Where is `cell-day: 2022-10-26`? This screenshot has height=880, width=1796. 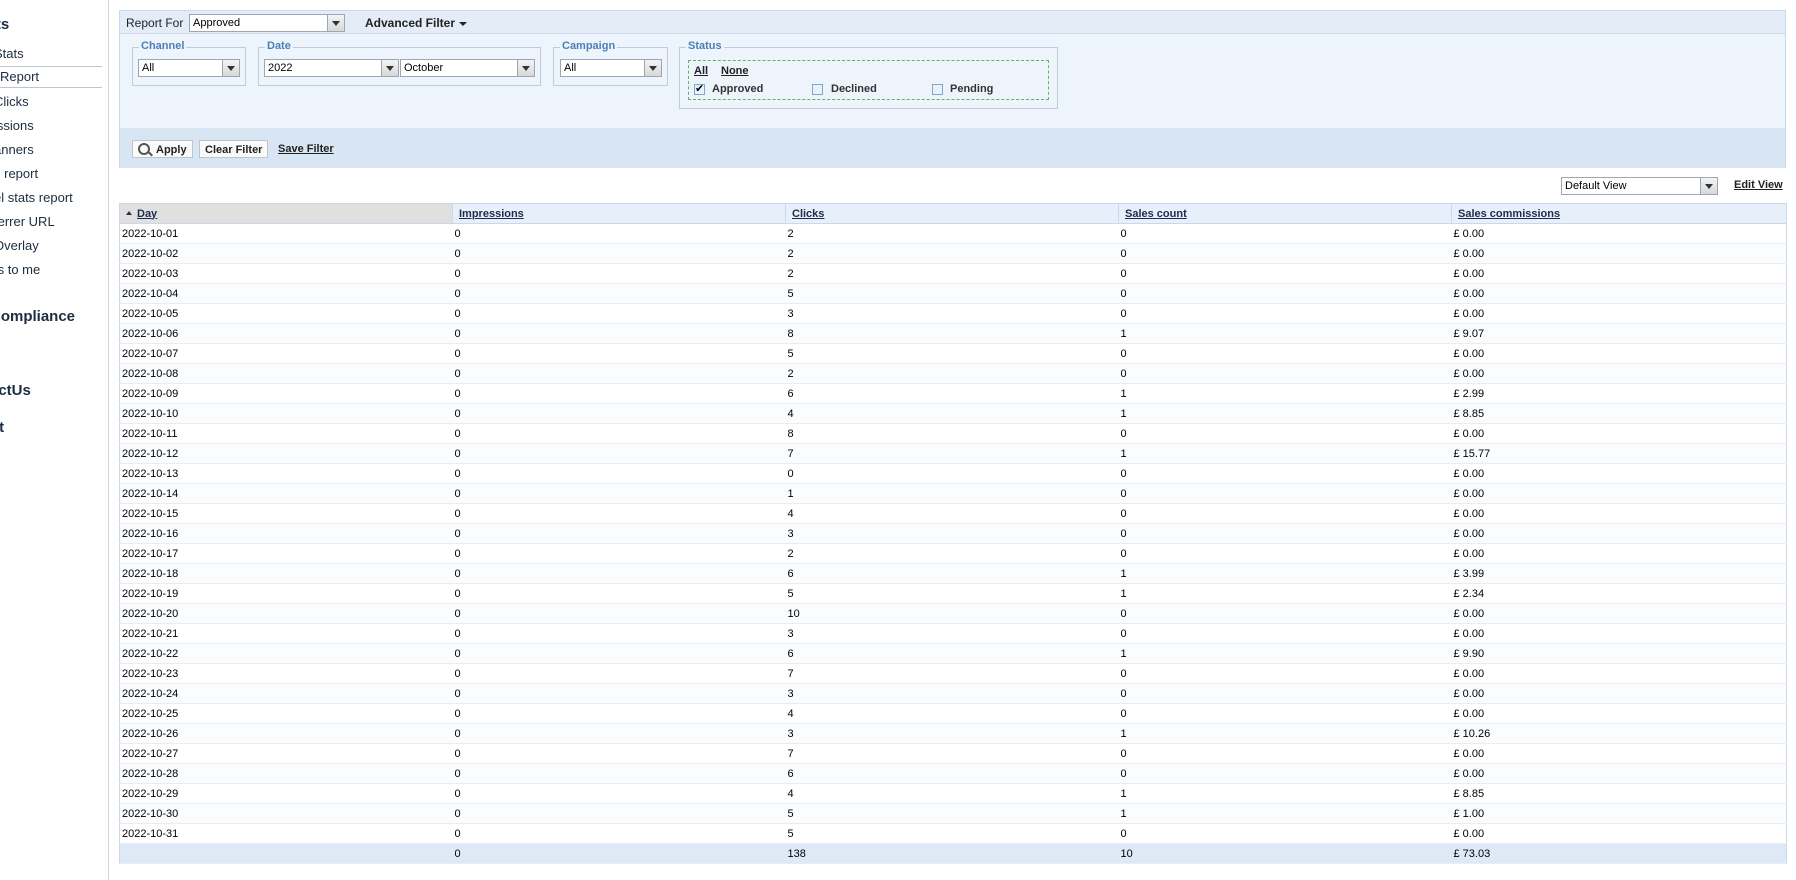 cell-day: 2022-10-26 is located at coordinates (286, 733).